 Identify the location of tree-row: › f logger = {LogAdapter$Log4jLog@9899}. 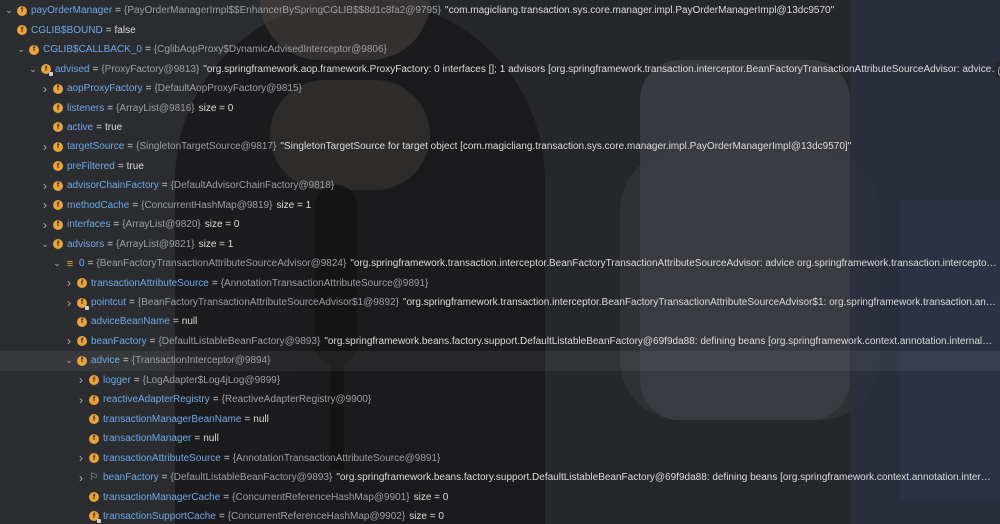
(500, 381).